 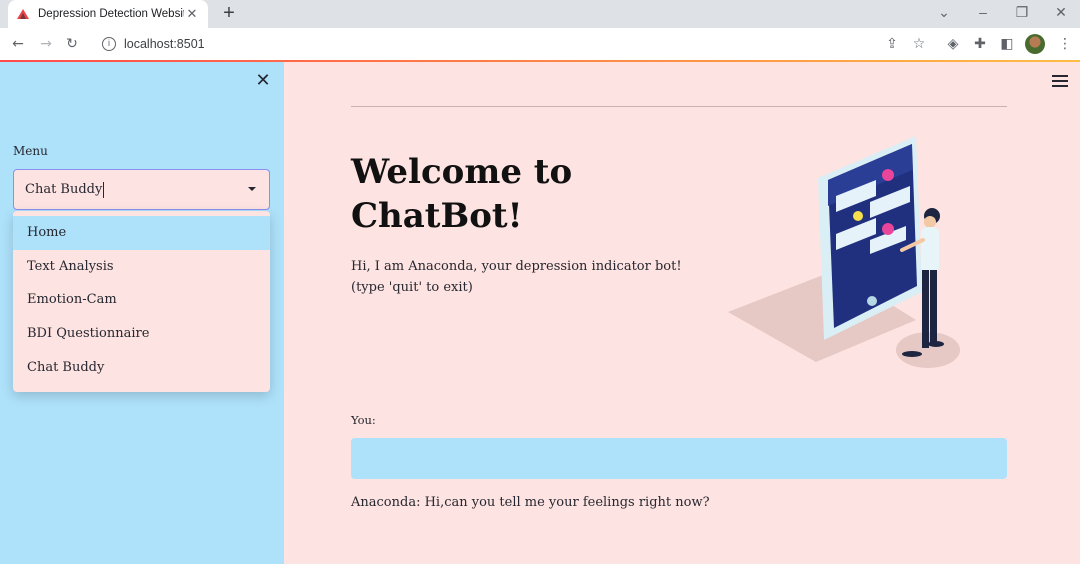 What do you see at coordinates (363, 420) in the screenshot?
I see `chat-input-label: You:` at bounding box center [363, 420].